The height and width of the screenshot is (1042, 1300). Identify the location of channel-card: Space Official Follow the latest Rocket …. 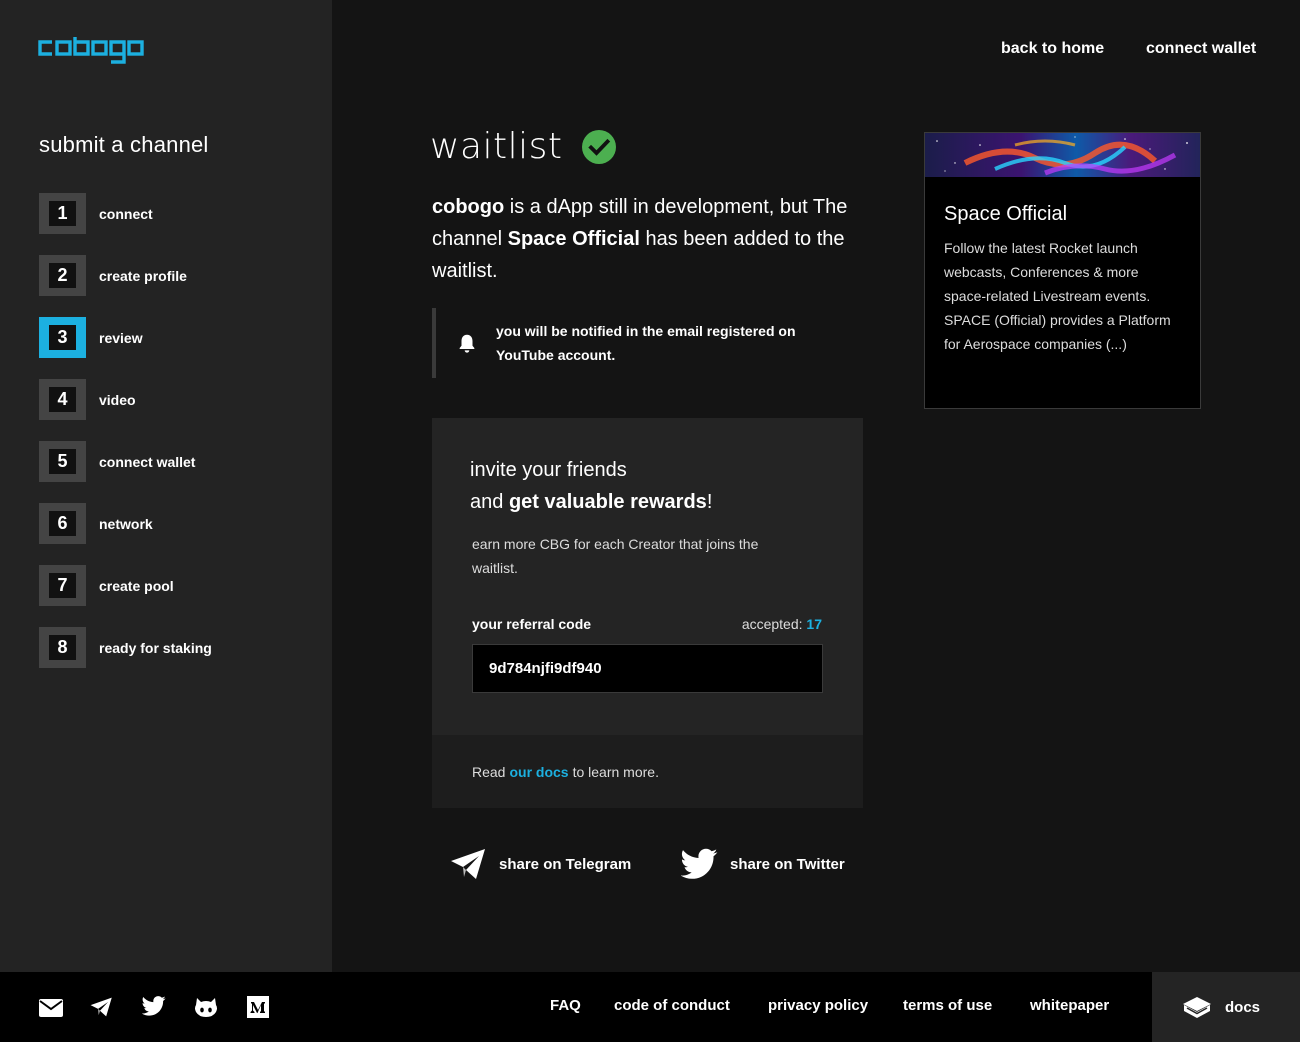
(1062, 270).